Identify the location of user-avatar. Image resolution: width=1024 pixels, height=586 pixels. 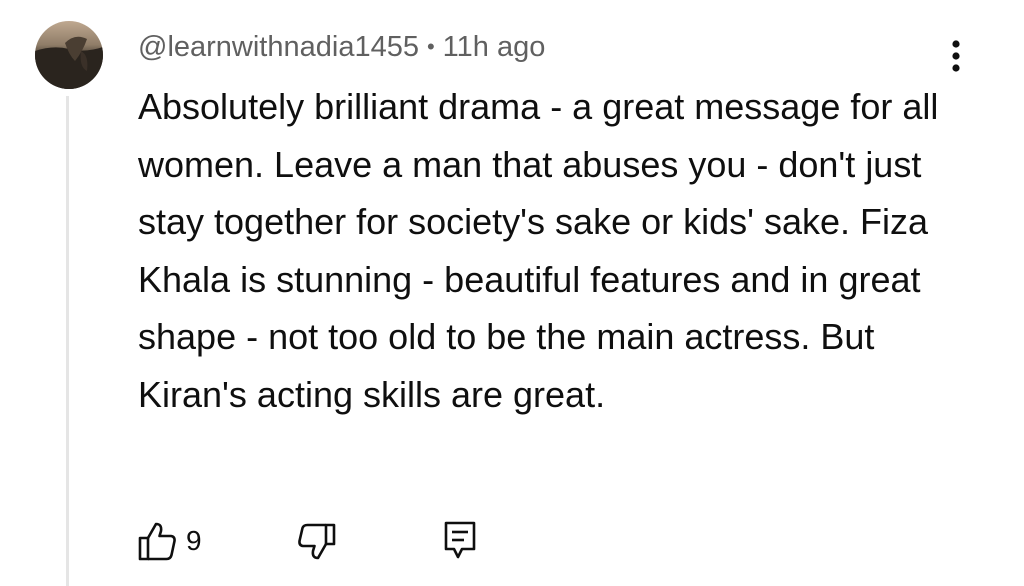
(69, 55).